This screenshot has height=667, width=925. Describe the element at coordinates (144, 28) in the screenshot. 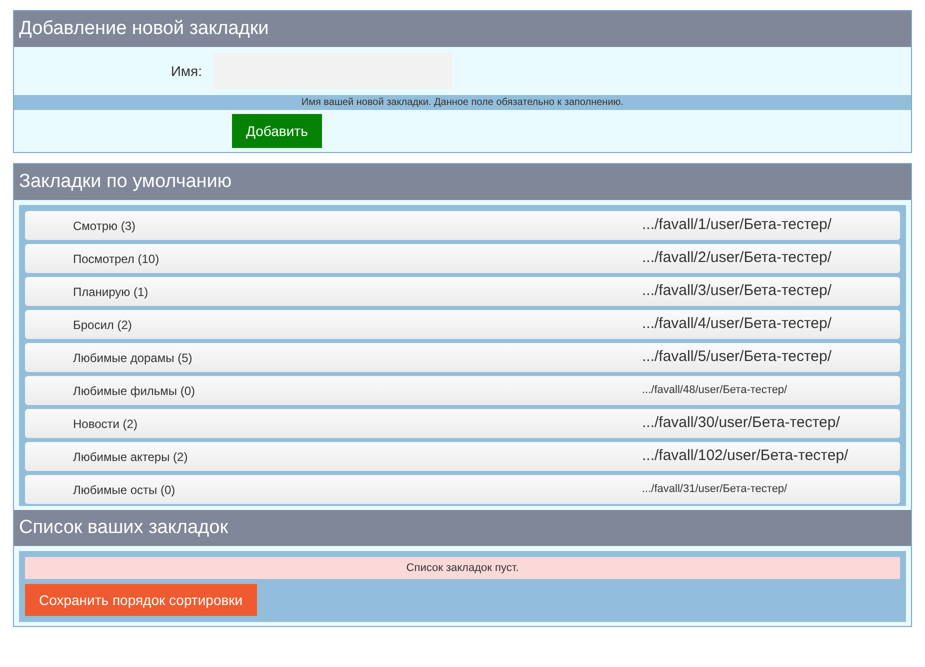

I see `section-title: Добавление новой закладки` at that location.